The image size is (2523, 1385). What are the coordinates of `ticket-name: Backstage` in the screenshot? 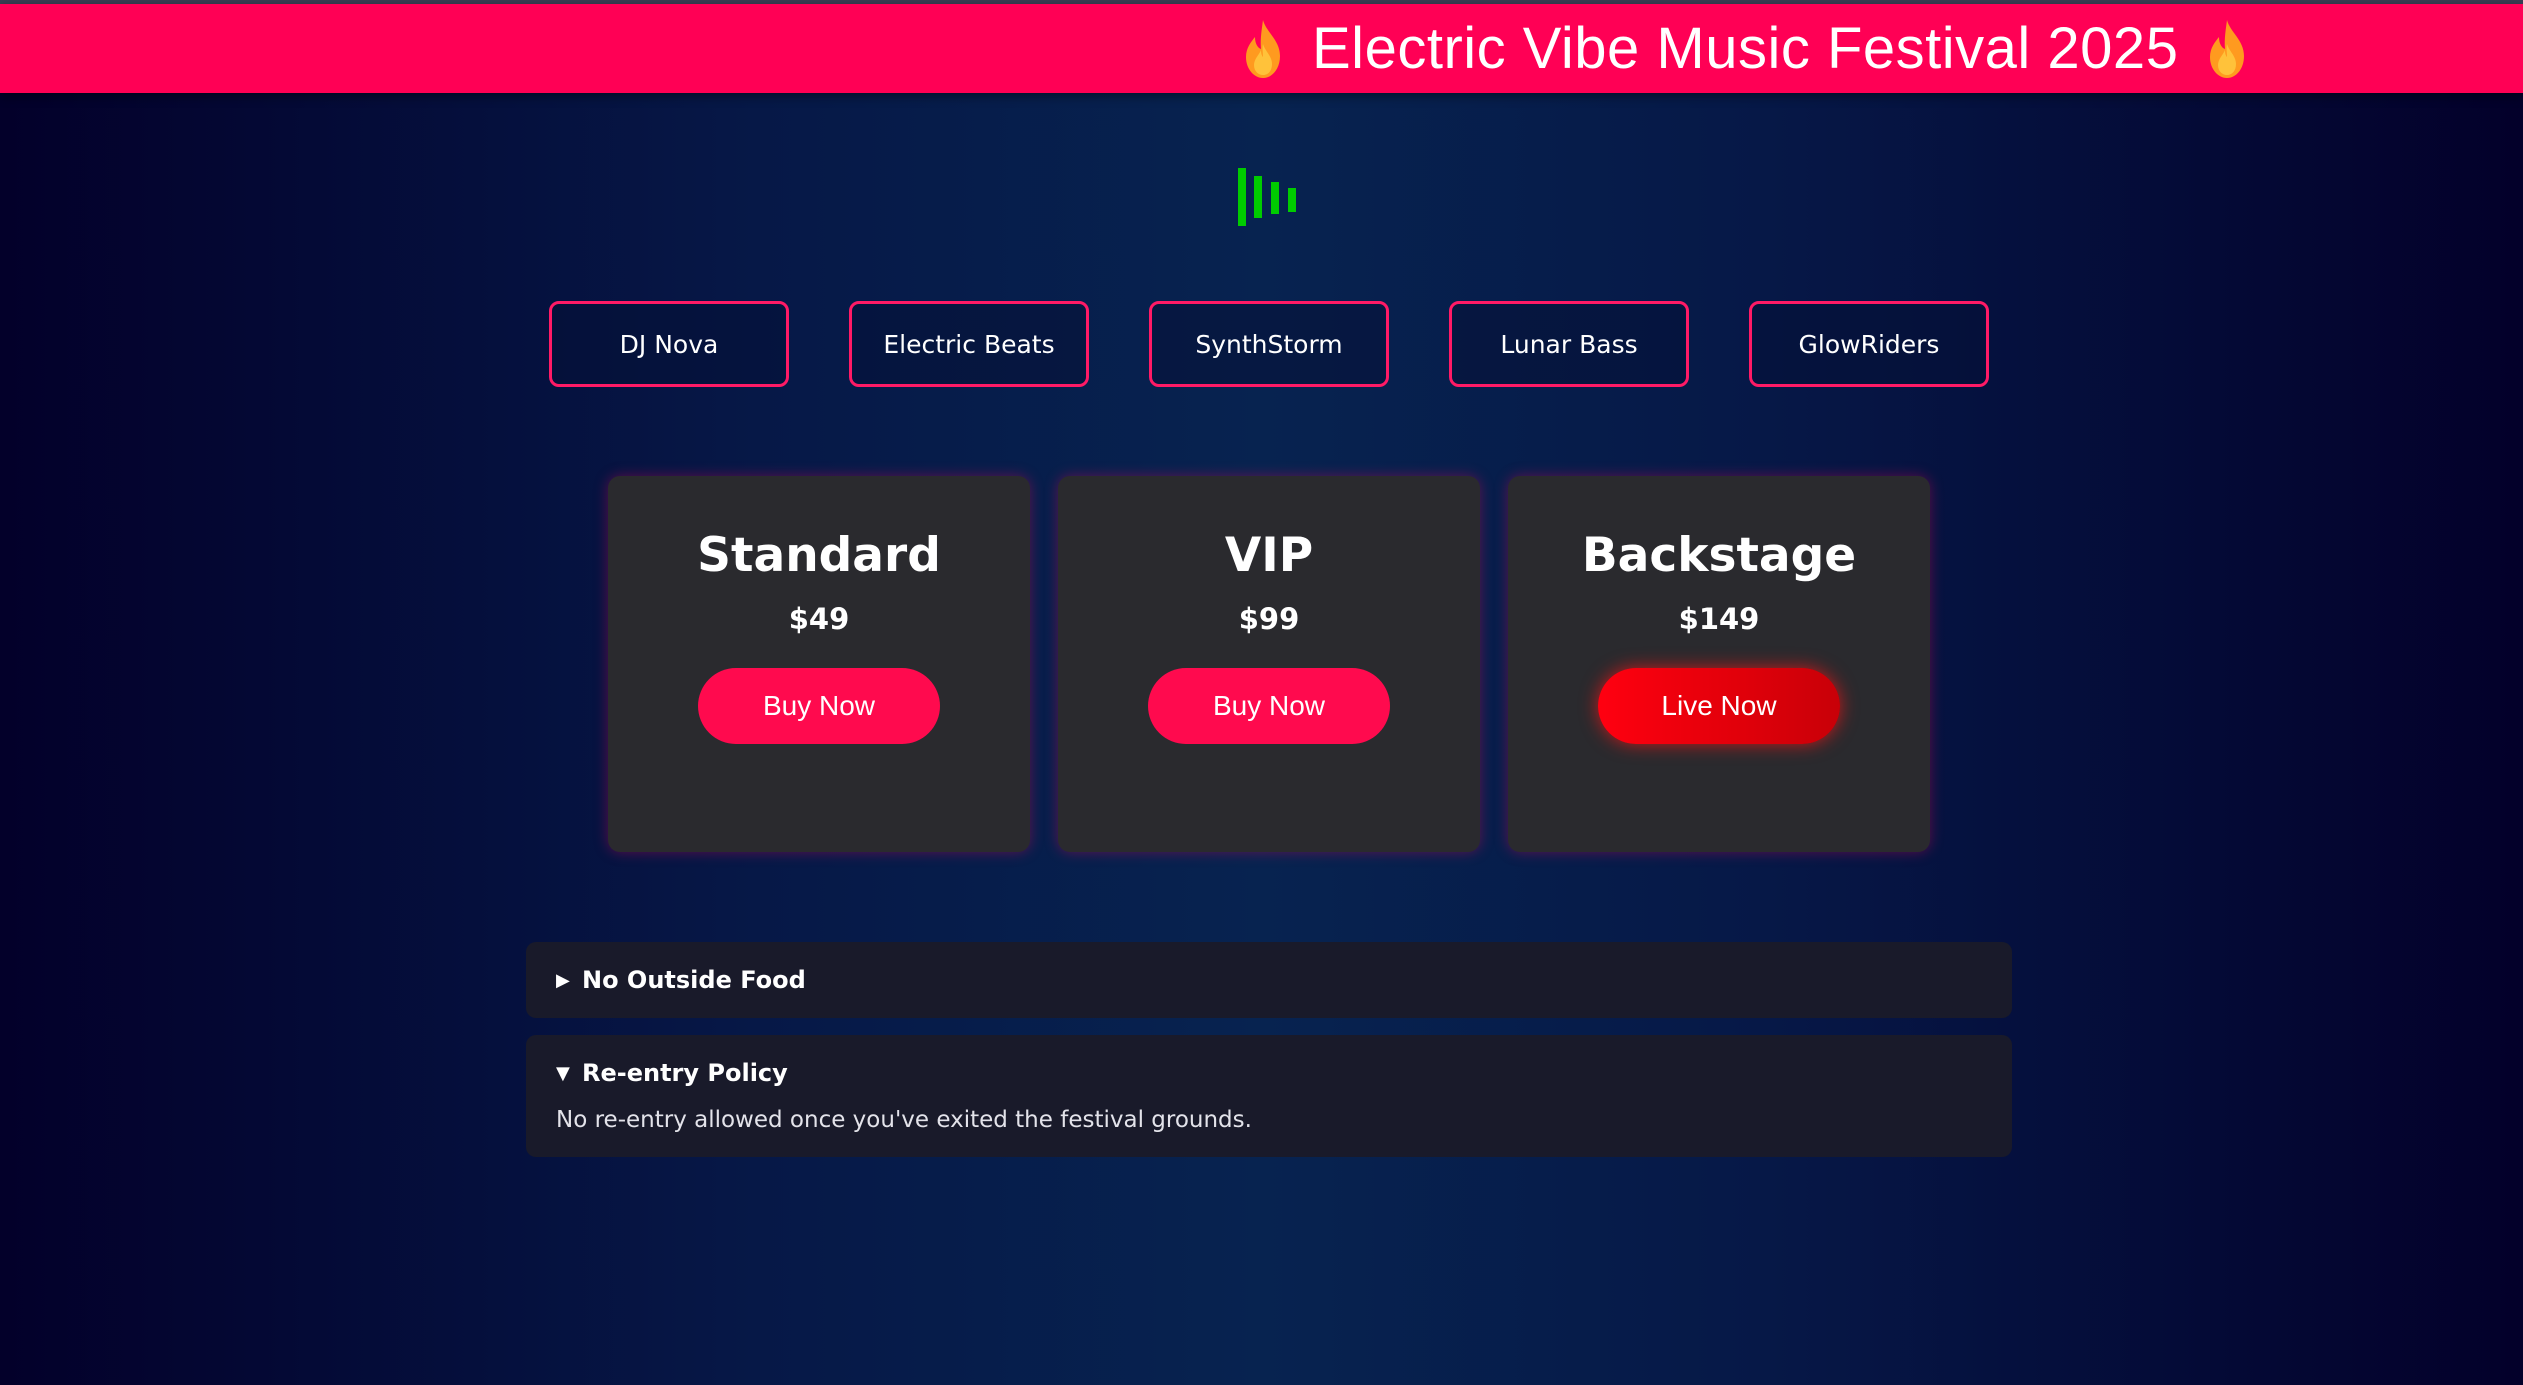 It's located at (1719, 555).